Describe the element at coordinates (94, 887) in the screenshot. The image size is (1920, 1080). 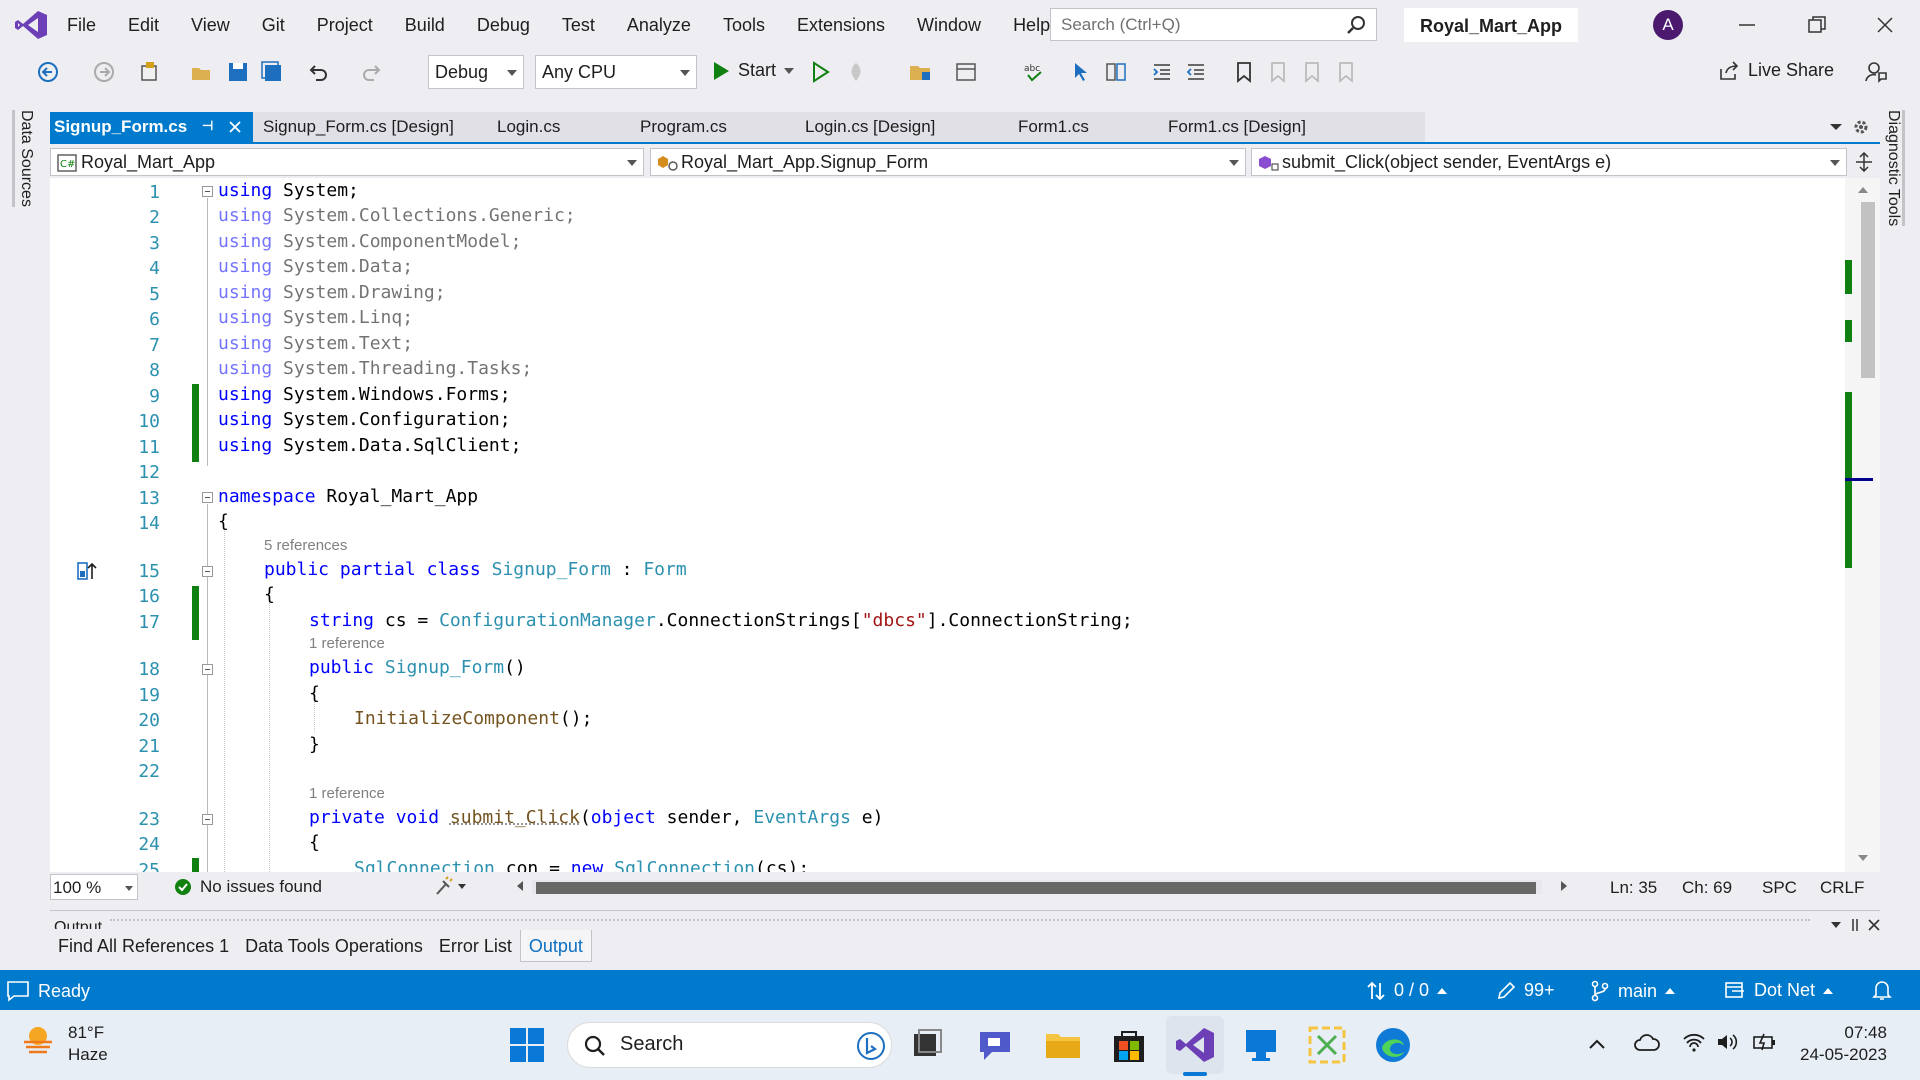
I see `zoom-select: 100 %` at that location.